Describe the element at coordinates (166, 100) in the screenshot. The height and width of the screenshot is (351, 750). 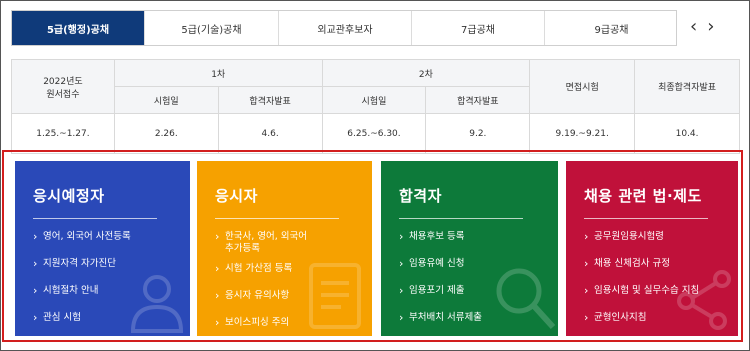
I see `header-s1-exam: 시험일` at that location.